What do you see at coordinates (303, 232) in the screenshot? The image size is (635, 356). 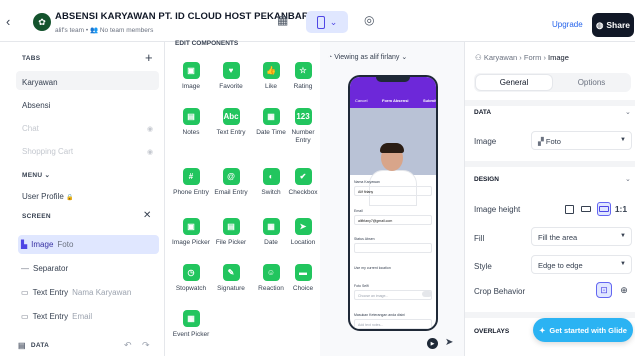 I see `component-location: ➤ Location` at bounding box center [303, 232].